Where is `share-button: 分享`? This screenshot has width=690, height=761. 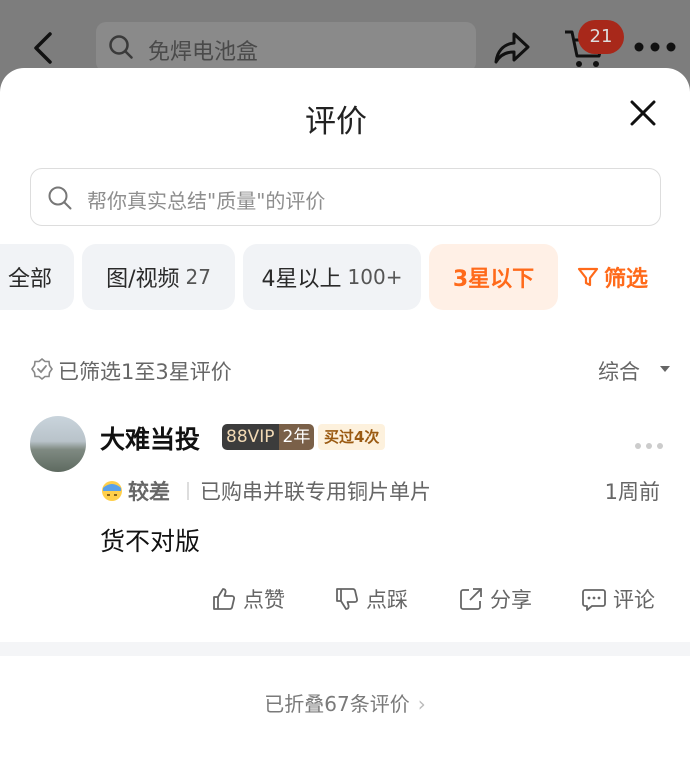 share-button: 分享 is located at coordinates (495, 599).